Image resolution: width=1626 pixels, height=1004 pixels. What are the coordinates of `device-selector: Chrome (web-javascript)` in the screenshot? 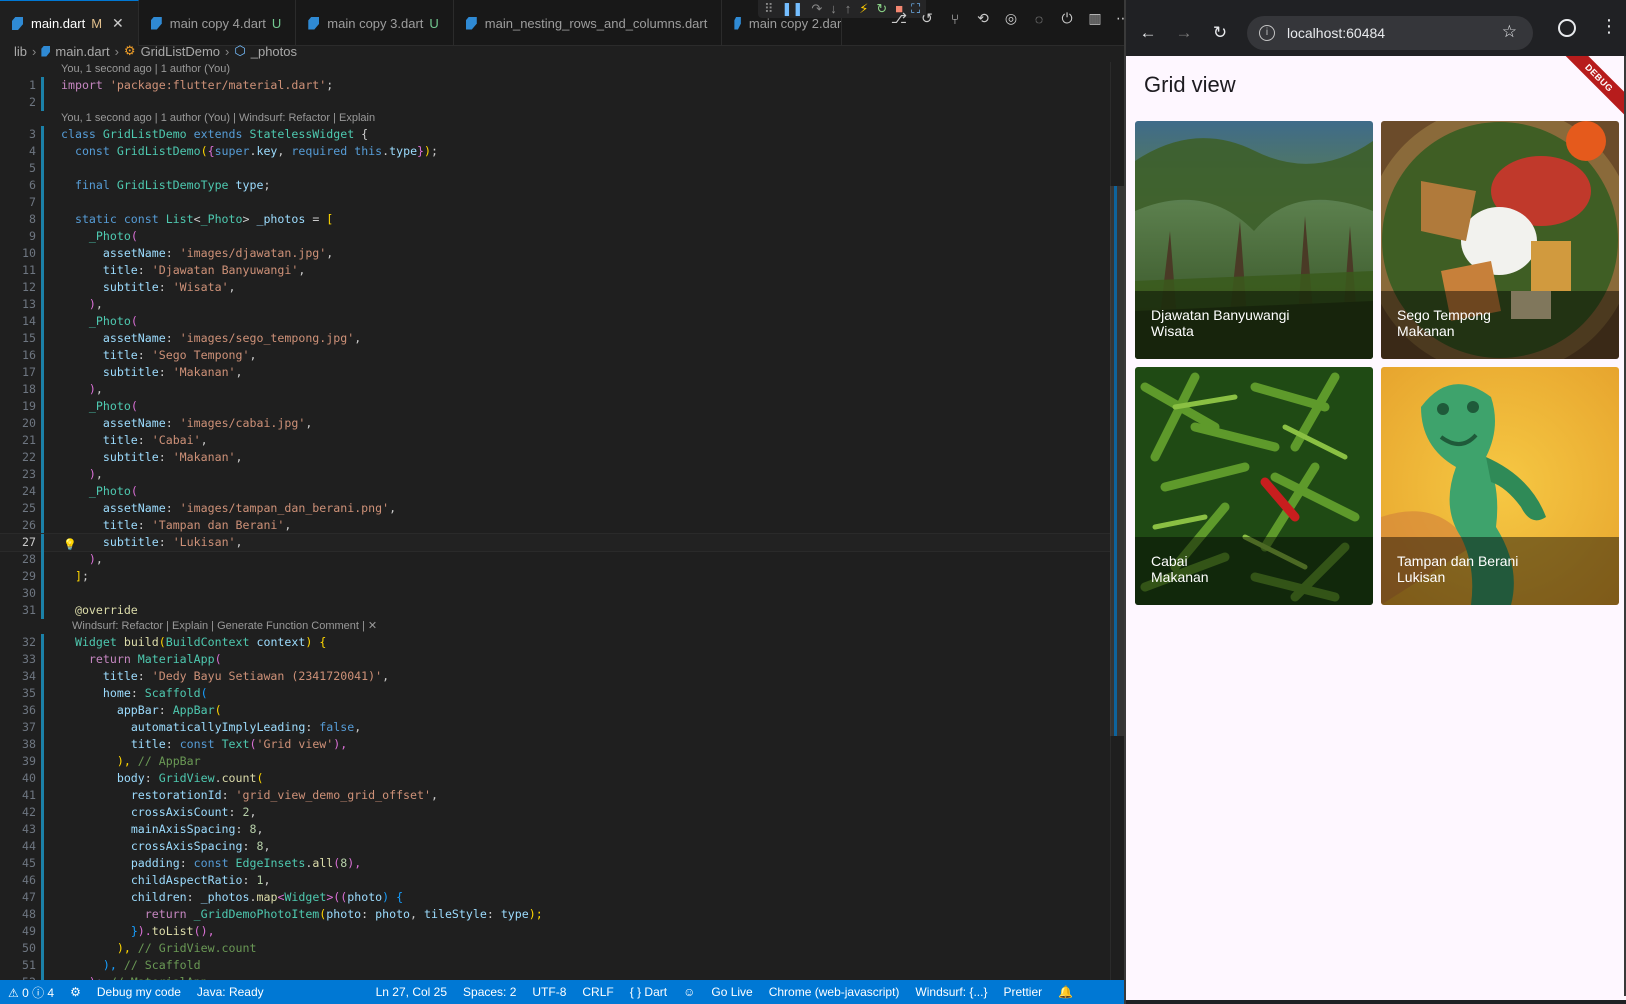 It's located at (834, 992).